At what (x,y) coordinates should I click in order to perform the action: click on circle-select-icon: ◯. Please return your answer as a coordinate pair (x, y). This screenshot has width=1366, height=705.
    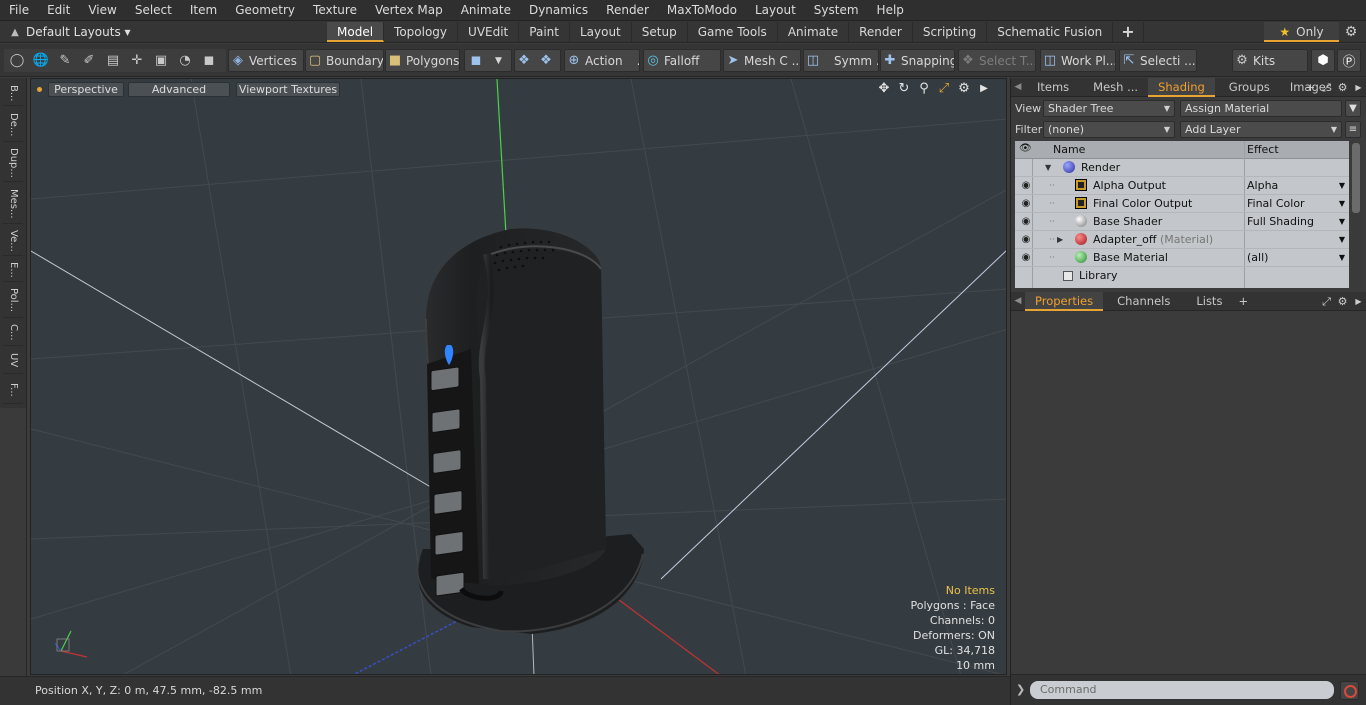
    Looking at the image, I should click on (17, 60).